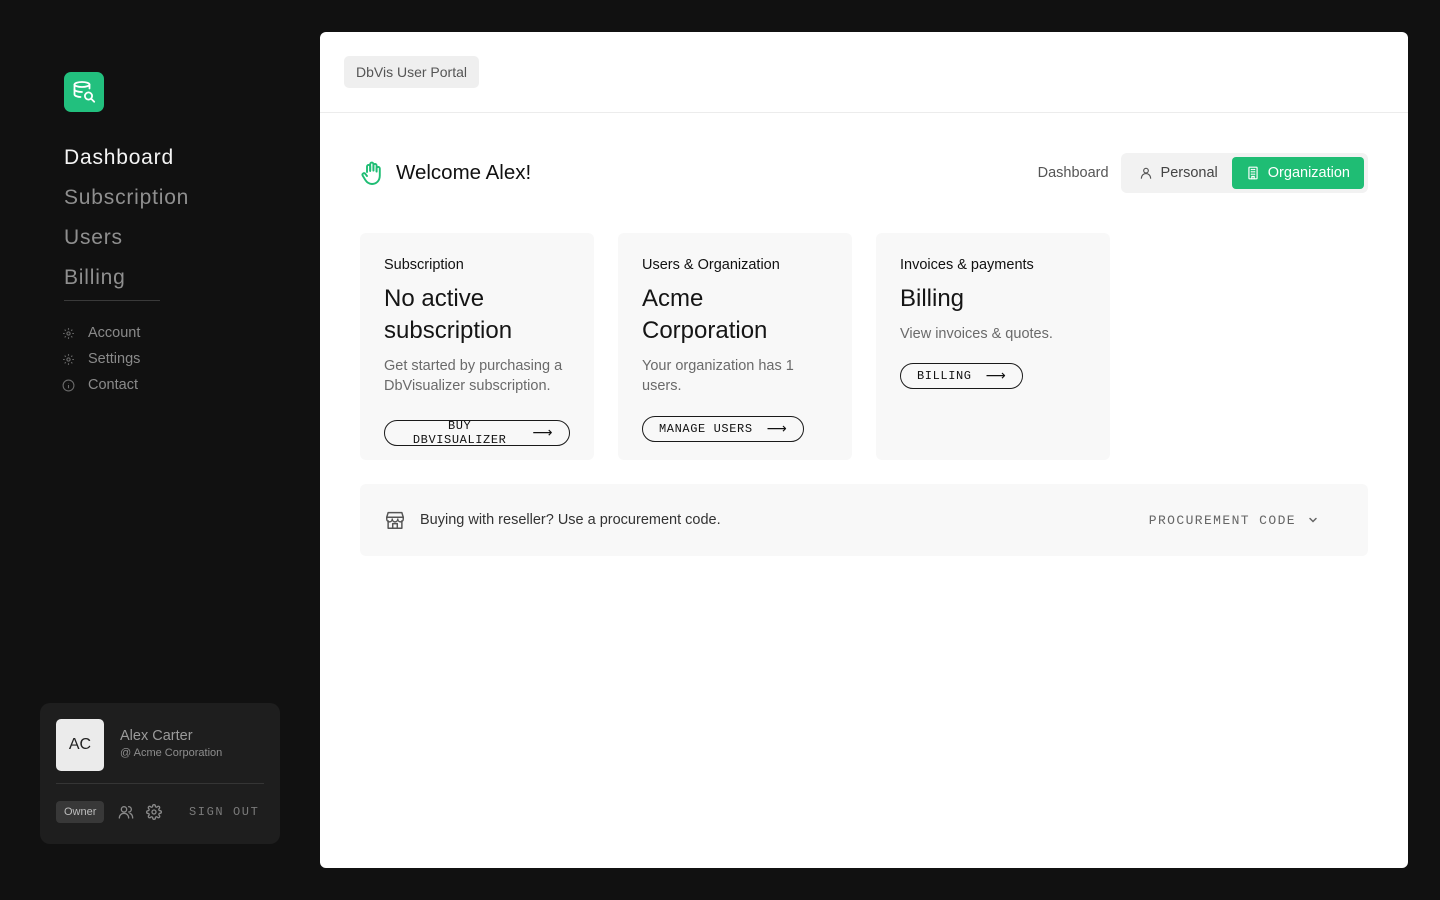 The image size is (1440, 900). Describe the element at coordinates (1308, 173) in the screenshot. I see `tab-organization-label: Organization` at that location.